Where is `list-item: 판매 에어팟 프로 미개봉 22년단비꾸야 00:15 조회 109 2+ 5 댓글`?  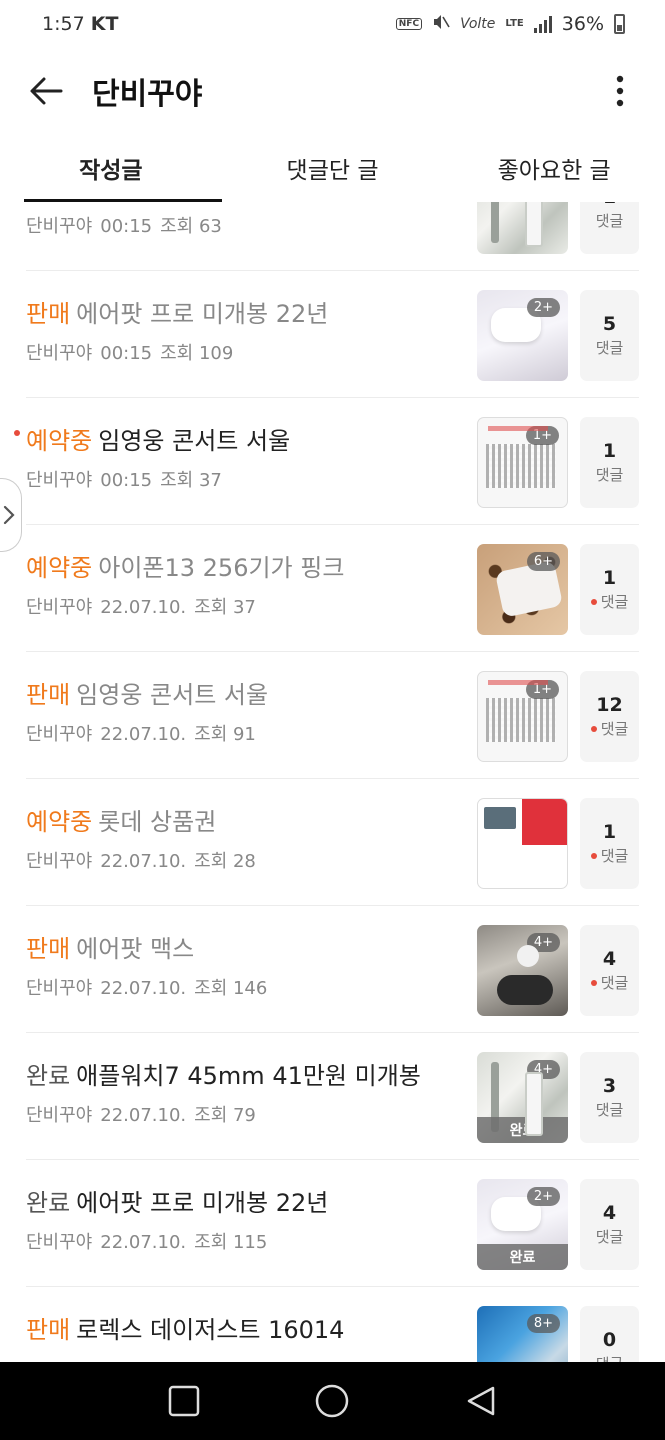 list-item: 판매 에어팟 프로 미개봉 22년단비꾸야 00:15 조회 109 2+ 5 댓글 is located at coordinates (332, 334).